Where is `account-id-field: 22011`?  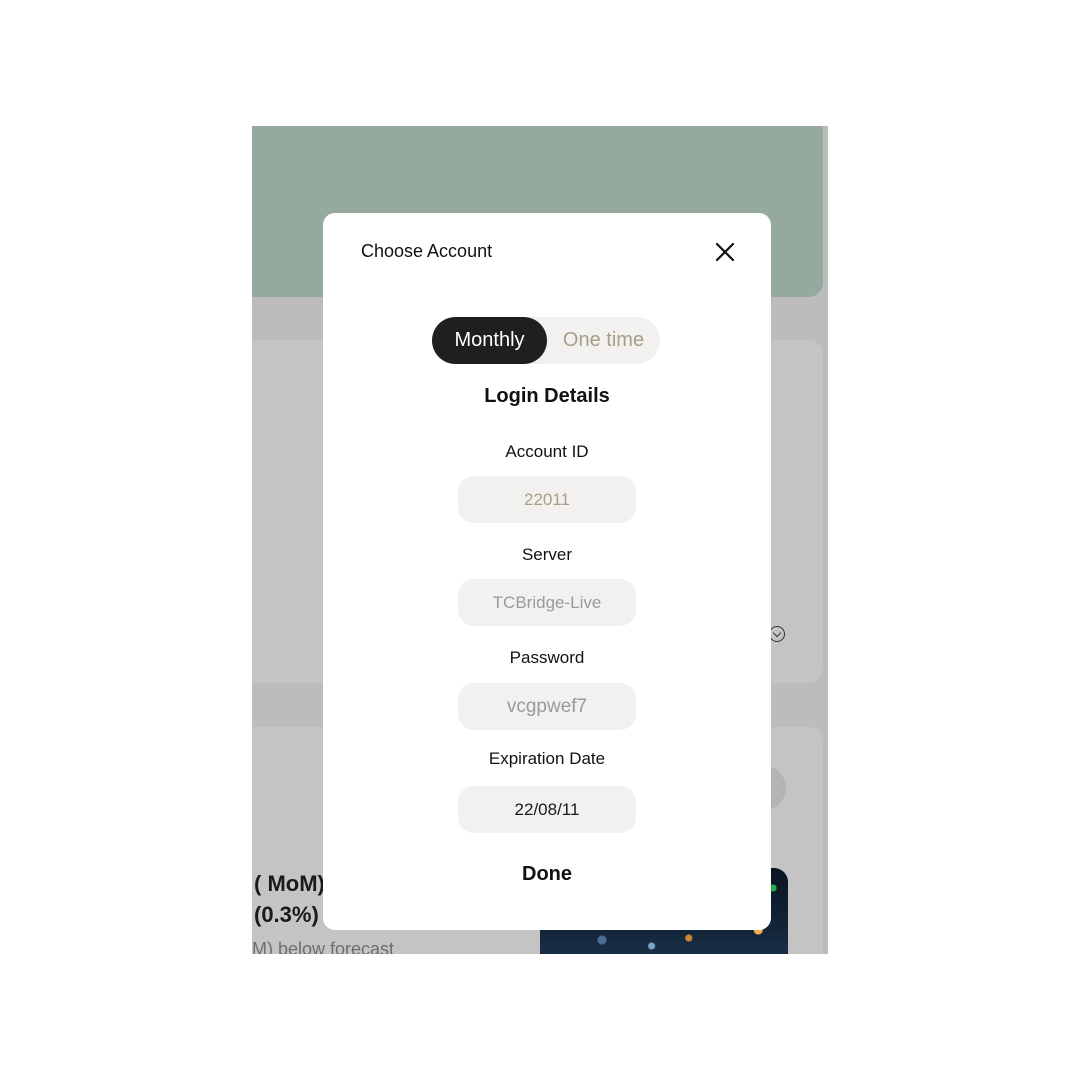 account-id-field: 22011 is located at coordinates (547, 499).